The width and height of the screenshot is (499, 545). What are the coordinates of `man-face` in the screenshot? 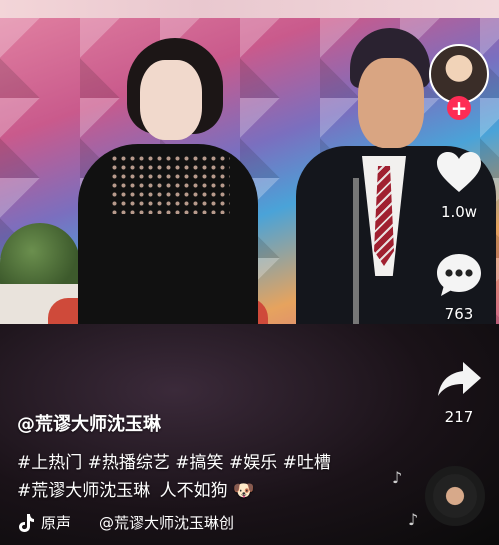 It's located at (391, 103).